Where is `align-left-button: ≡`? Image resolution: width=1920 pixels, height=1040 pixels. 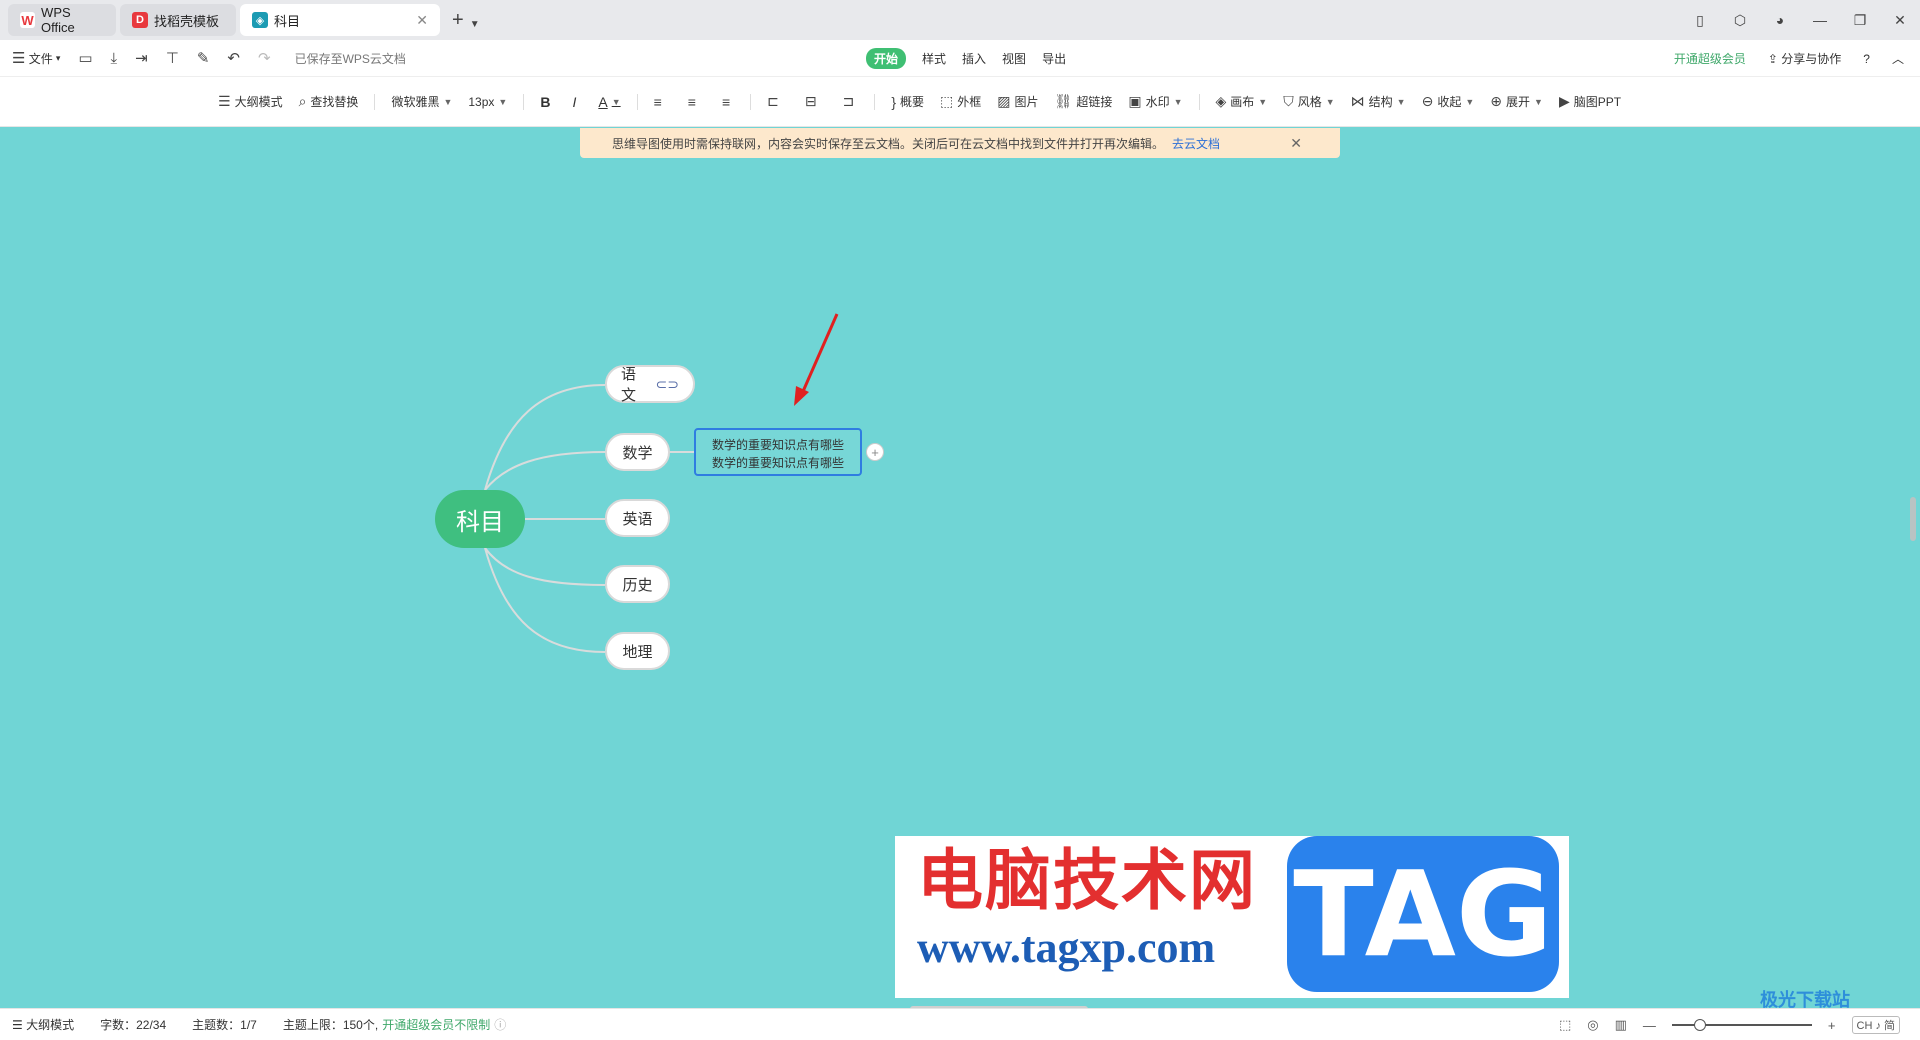
align-left-button: ≡ is located at coordinates (660, 102).